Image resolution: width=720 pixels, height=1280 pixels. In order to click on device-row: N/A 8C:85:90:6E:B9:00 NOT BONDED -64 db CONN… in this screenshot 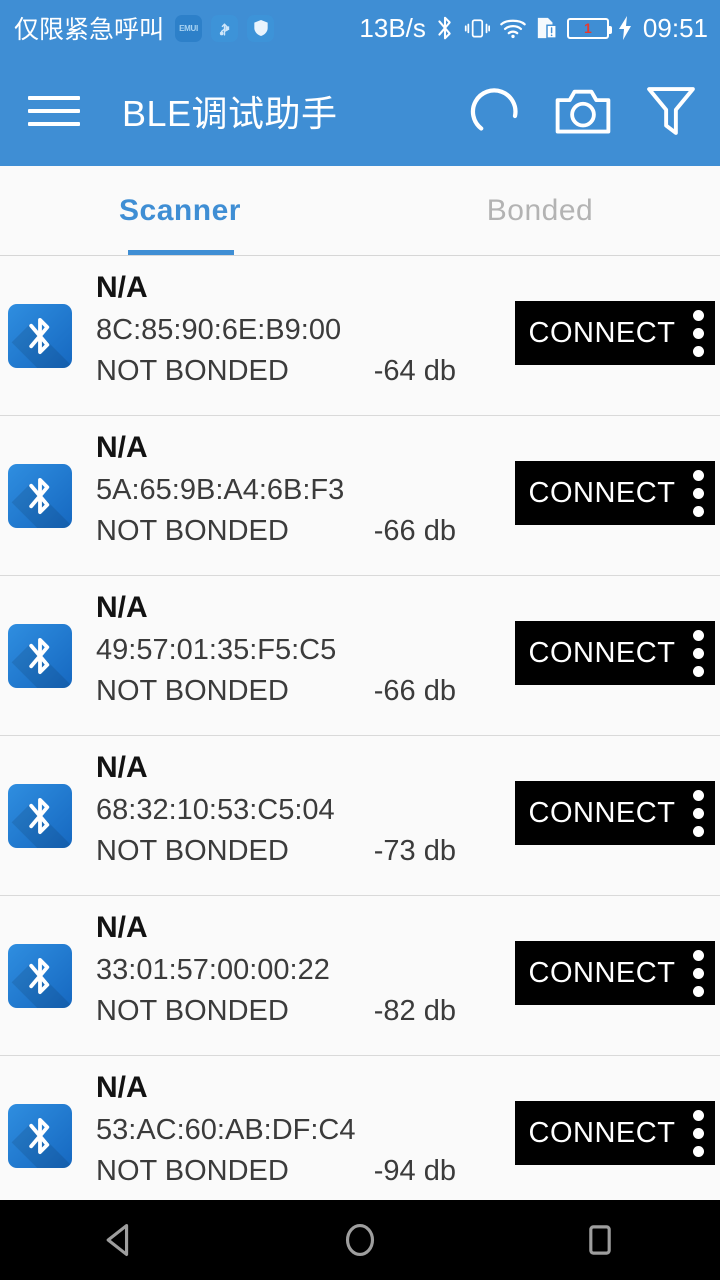, I will do `click(360, 336)`.